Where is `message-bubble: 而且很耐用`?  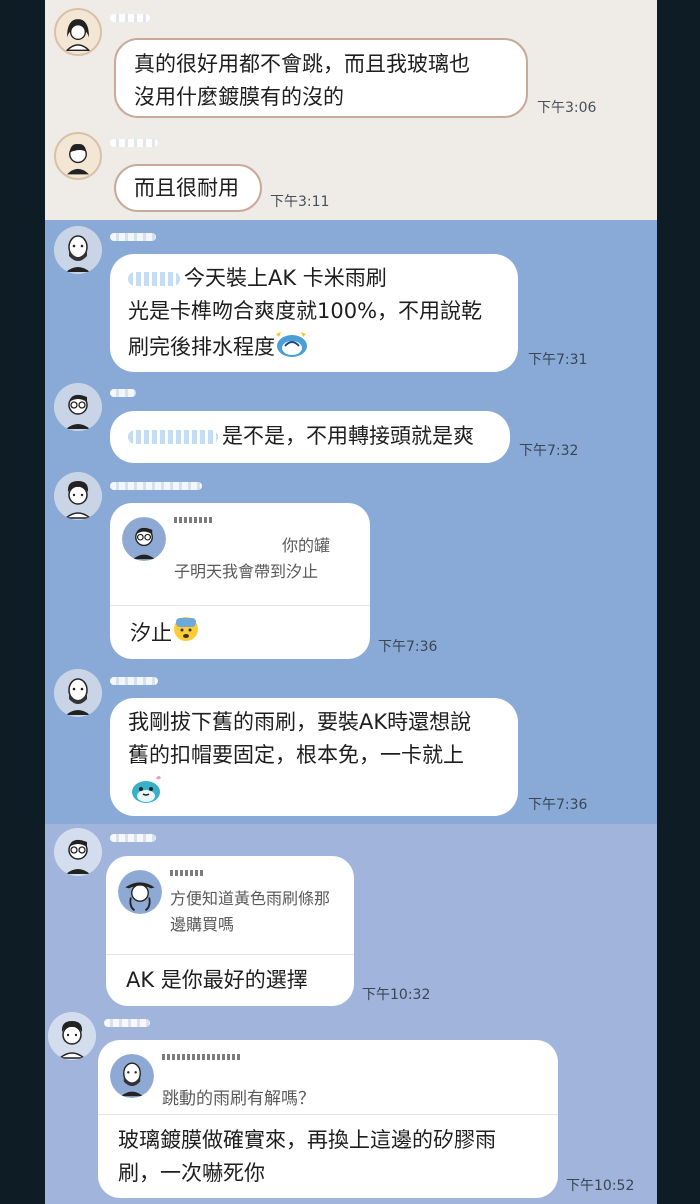
message-bubble: 而且很耐用 is located at coordinates (188, 188).